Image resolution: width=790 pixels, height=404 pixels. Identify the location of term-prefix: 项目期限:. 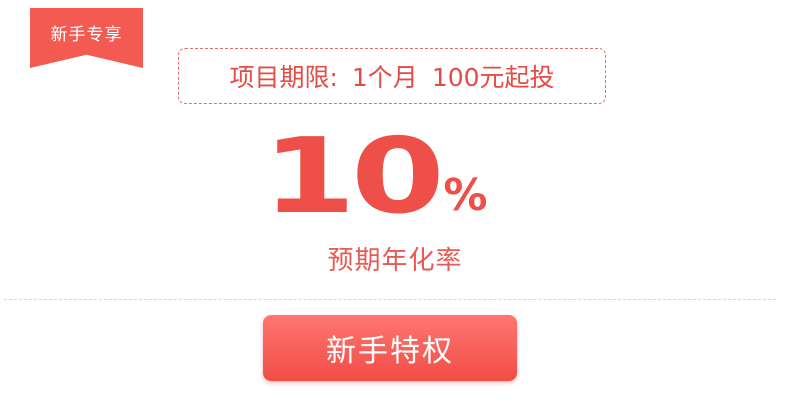
(283, 77).